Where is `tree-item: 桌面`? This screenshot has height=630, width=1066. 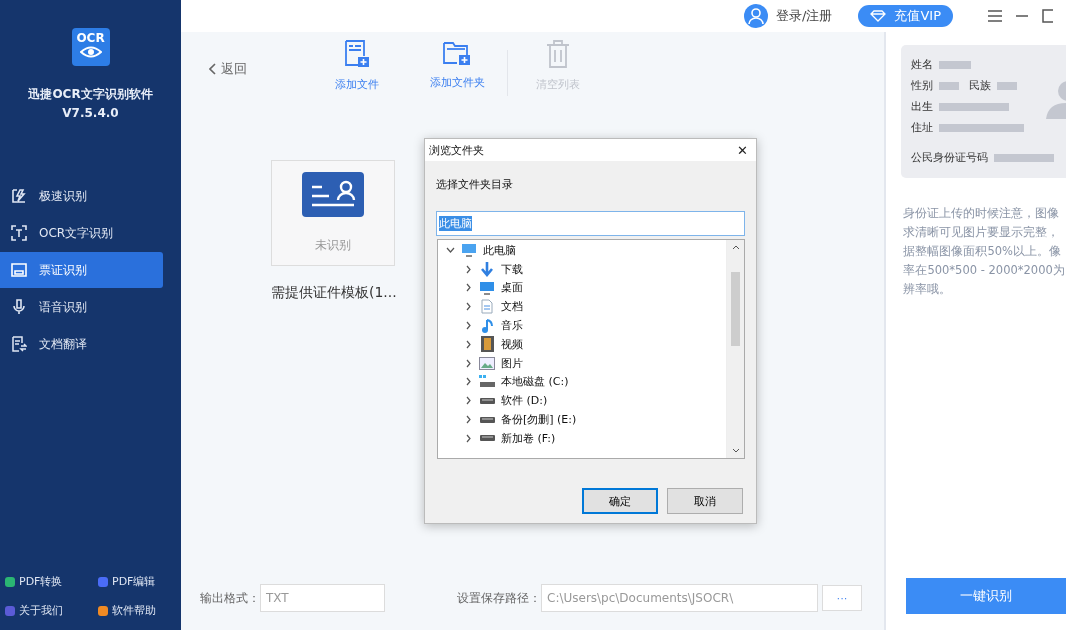 tree-item: 桌面 is located at coordinates (582, 288).